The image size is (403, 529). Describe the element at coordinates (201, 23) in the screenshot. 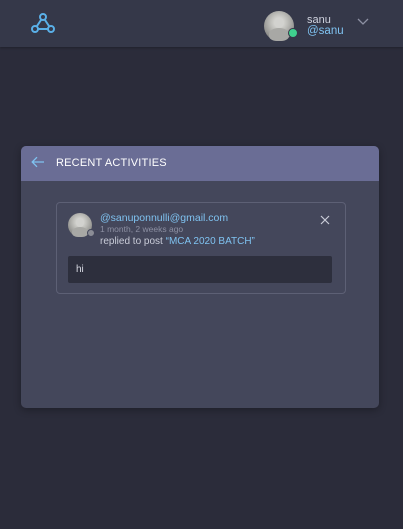

I see `top-bar: sanu @sanu` at that location.